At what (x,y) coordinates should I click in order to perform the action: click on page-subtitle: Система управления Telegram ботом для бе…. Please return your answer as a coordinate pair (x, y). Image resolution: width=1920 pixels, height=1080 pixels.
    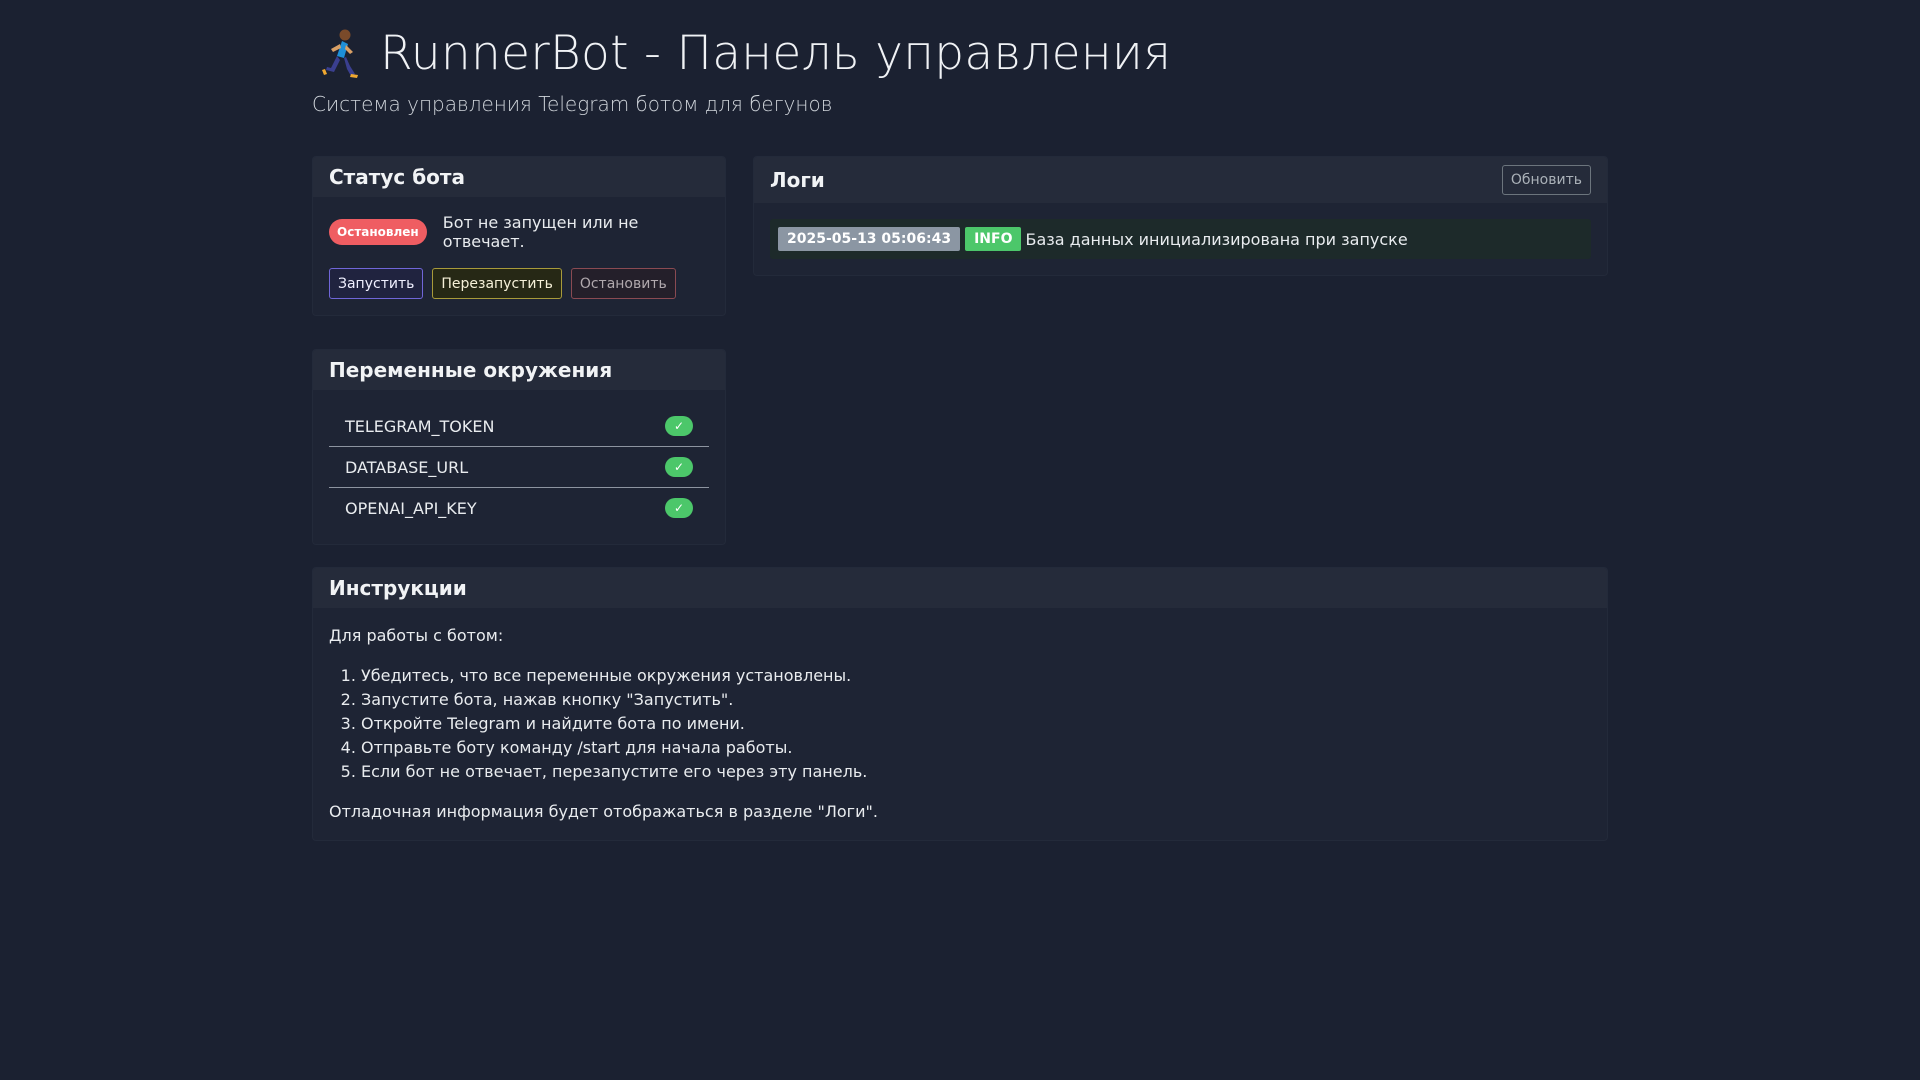
    Looking at the image, I should click on (572, 104).